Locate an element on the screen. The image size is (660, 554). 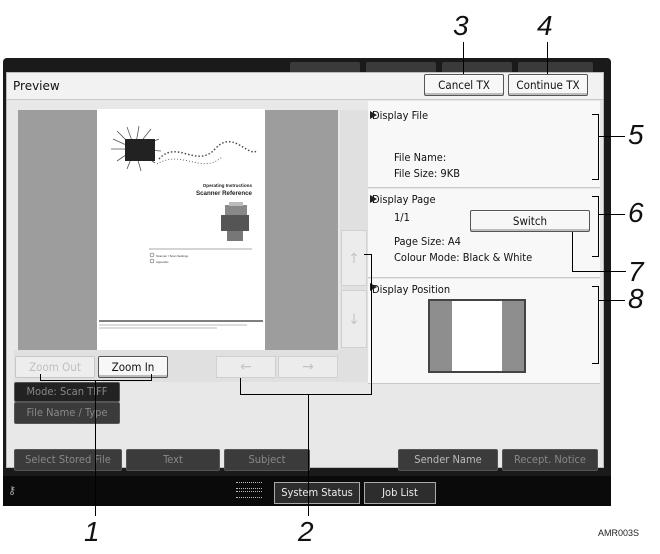
file-size-text: File Size: 9KB is located at coordinates (427, 173).